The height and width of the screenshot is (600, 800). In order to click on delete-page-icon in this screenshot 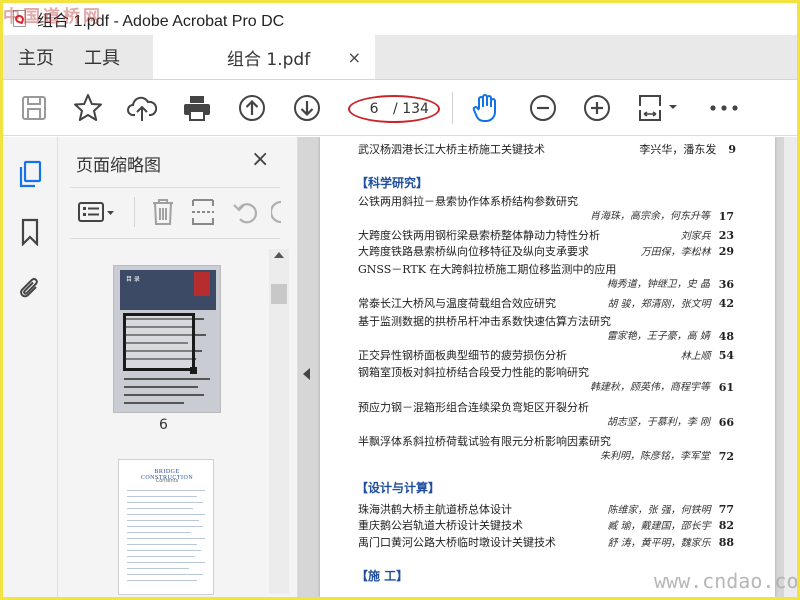, I will do `click(163, 214)`.